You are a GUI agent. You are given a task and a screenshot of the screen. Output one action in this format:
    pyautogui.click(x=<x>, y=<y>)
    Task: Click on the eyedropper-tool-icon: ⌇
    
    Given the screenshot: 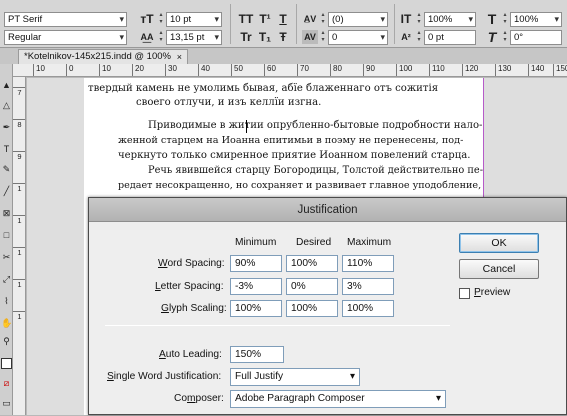 What is the action you would take?
    pyautogui.click(x=6, y=301)
    